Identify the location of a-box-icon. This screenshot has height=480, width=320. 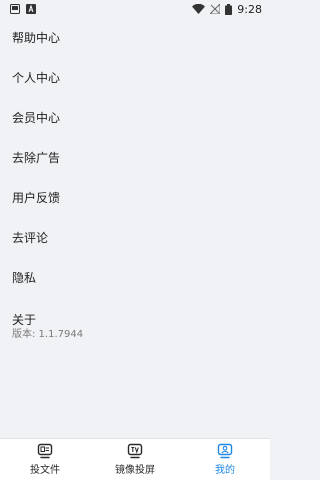
(31, 9).